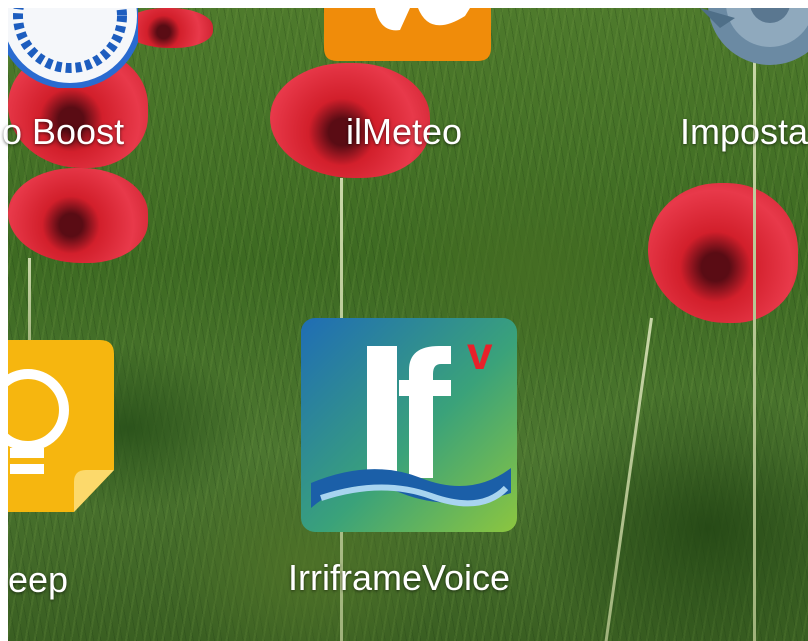  I want to click on settings-gear-icon, so click(754, 36).